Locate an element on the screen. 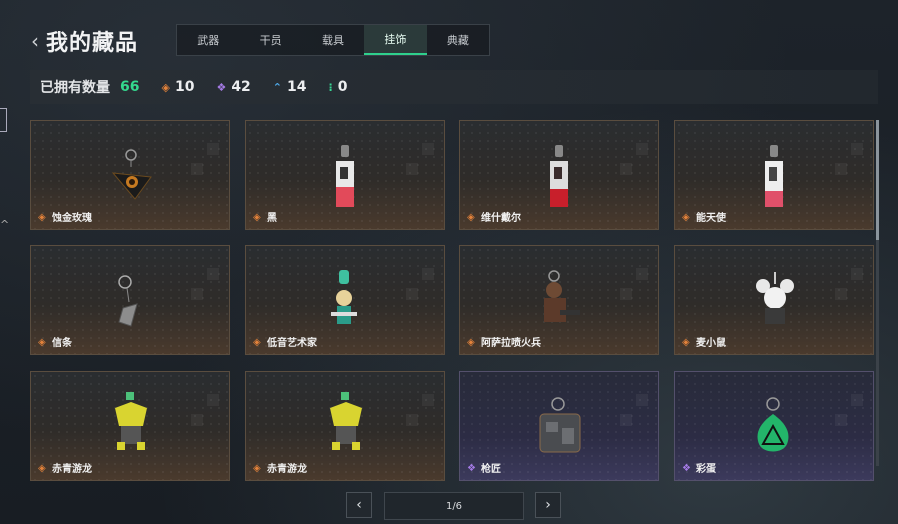 The image size is (898, 524). charm-name: 低音艺术家 is located at coordinates (292, 343).